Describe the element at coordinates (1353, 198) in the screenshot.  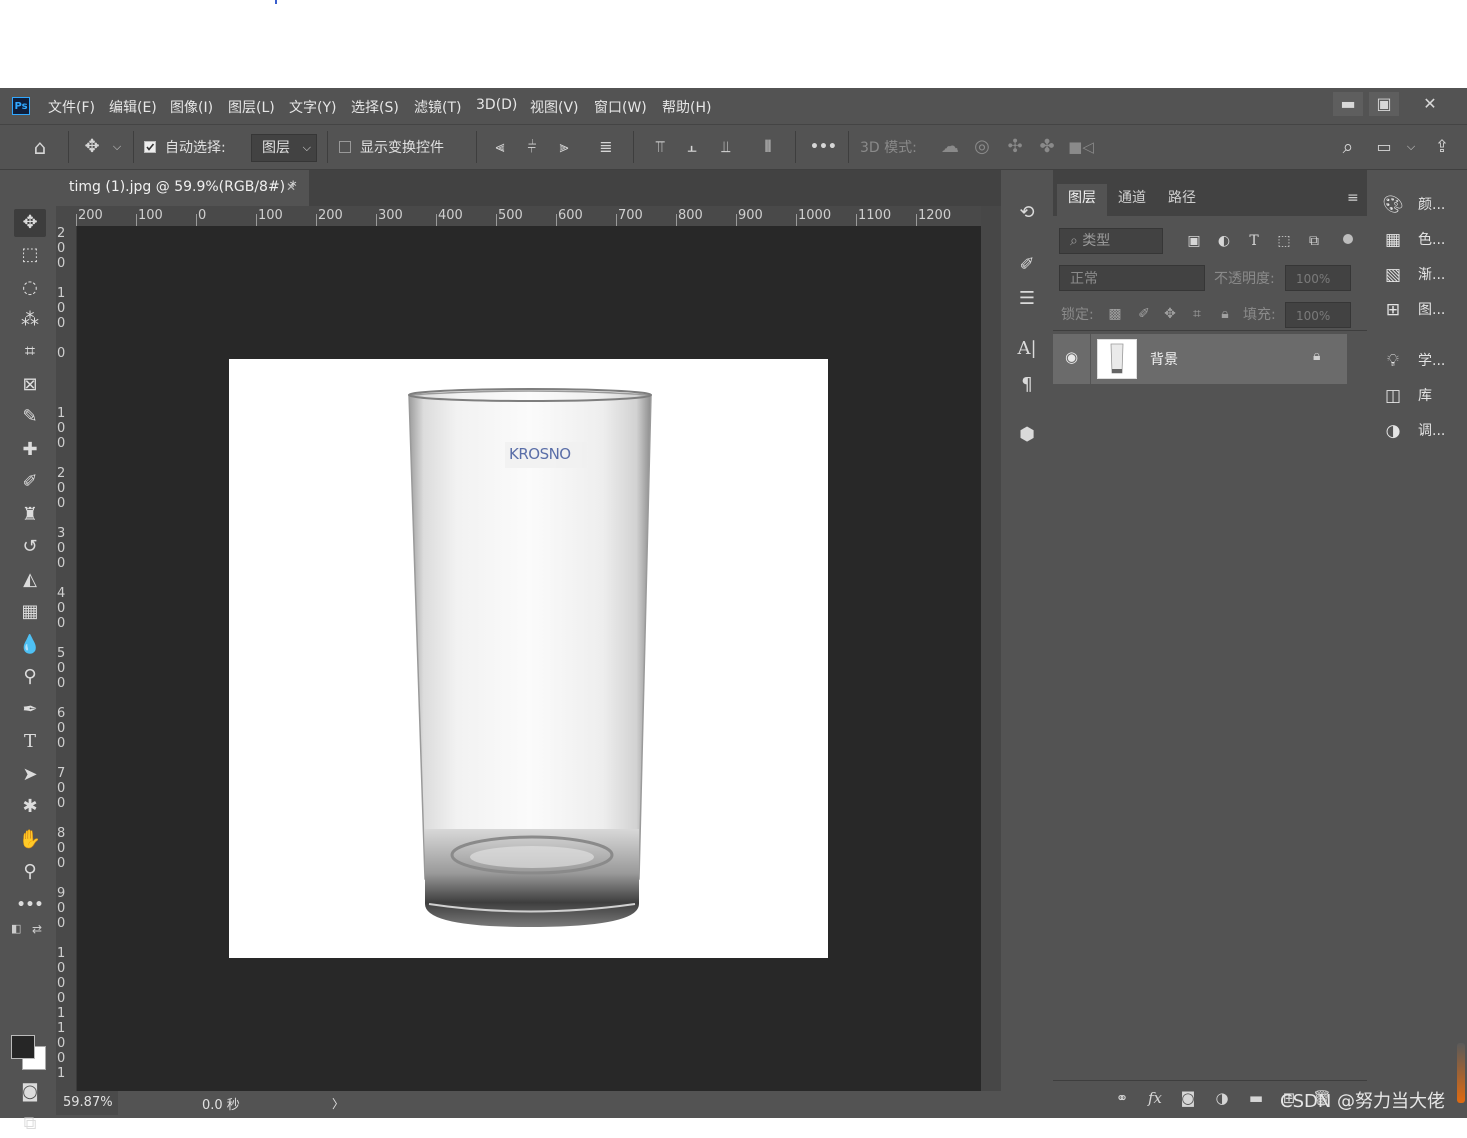
I see `panel-menu-icon: ≡` at that location.